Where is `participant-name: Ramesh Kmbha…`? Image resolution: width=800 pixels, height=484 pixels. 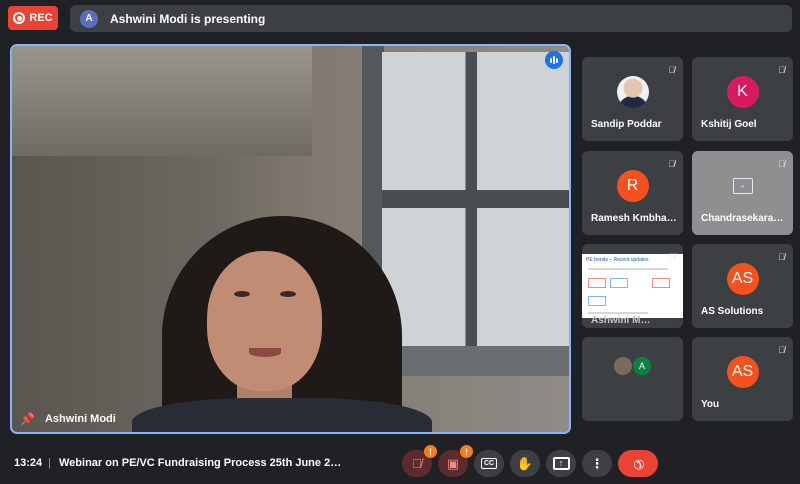 participant-name: Ramesh Kmbha… is located at coordinates (634, 218).